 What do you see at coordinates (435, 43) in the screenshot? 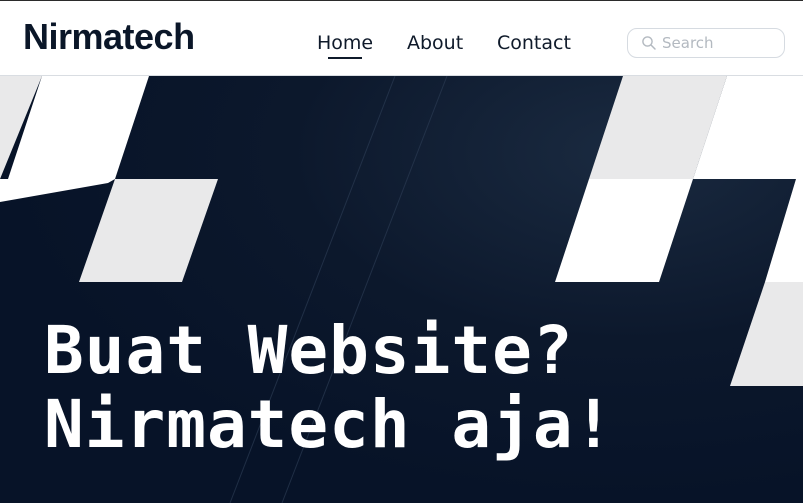
I see `nav-about-link: About` at bounding box center [435, 43].